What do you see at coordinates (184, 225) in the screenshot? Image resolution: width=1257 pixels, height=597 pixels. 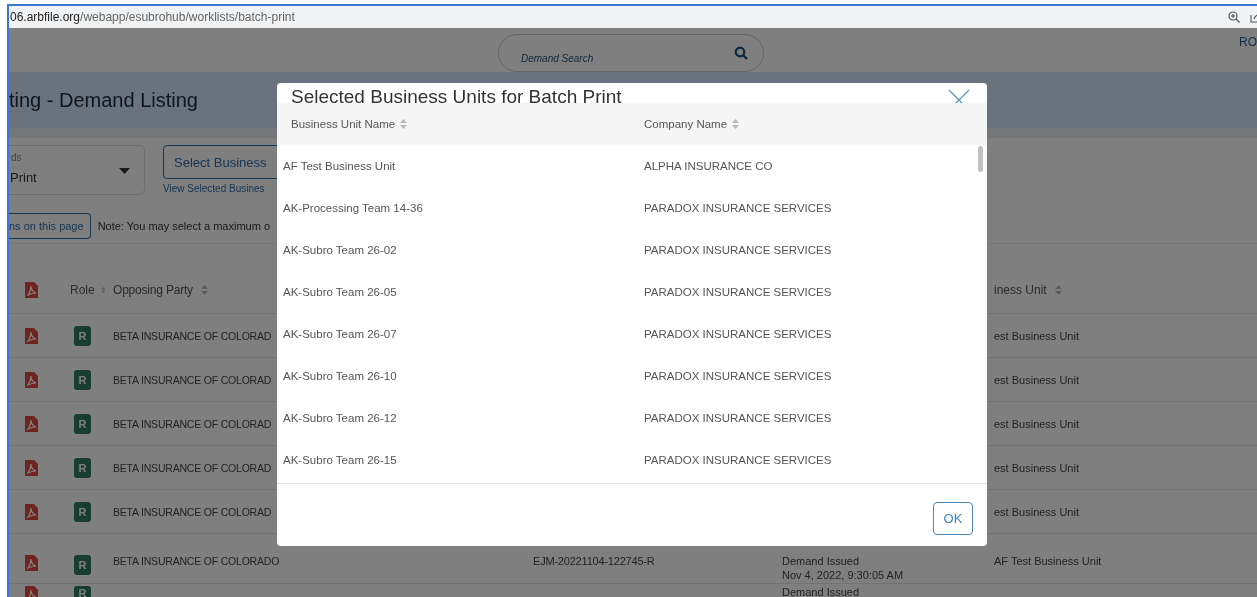 I see `note-text: Note: You may select a maximum o` at bounding box center [184, 225].